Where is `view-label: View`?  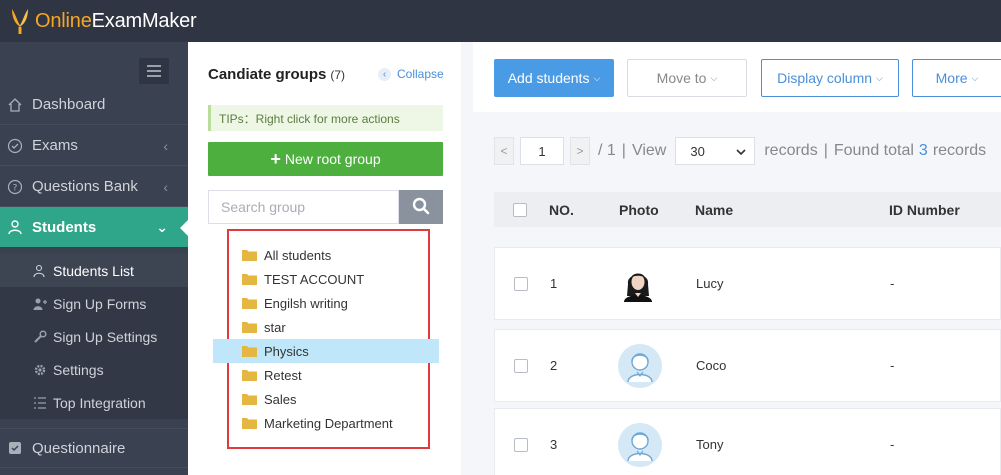
view-label: View is located at coordinates (649, 150).